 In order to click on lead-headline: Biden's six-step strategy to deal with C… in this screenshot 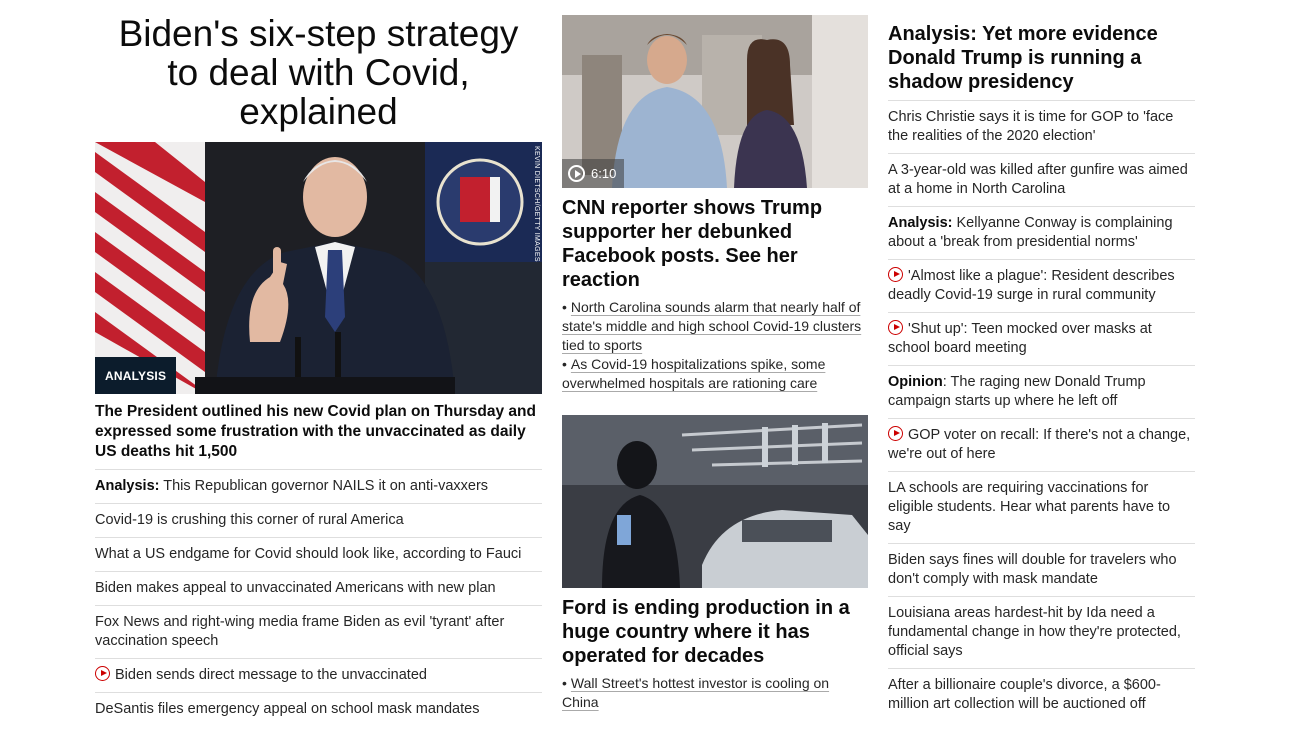, I will do `click(318, 71)`.